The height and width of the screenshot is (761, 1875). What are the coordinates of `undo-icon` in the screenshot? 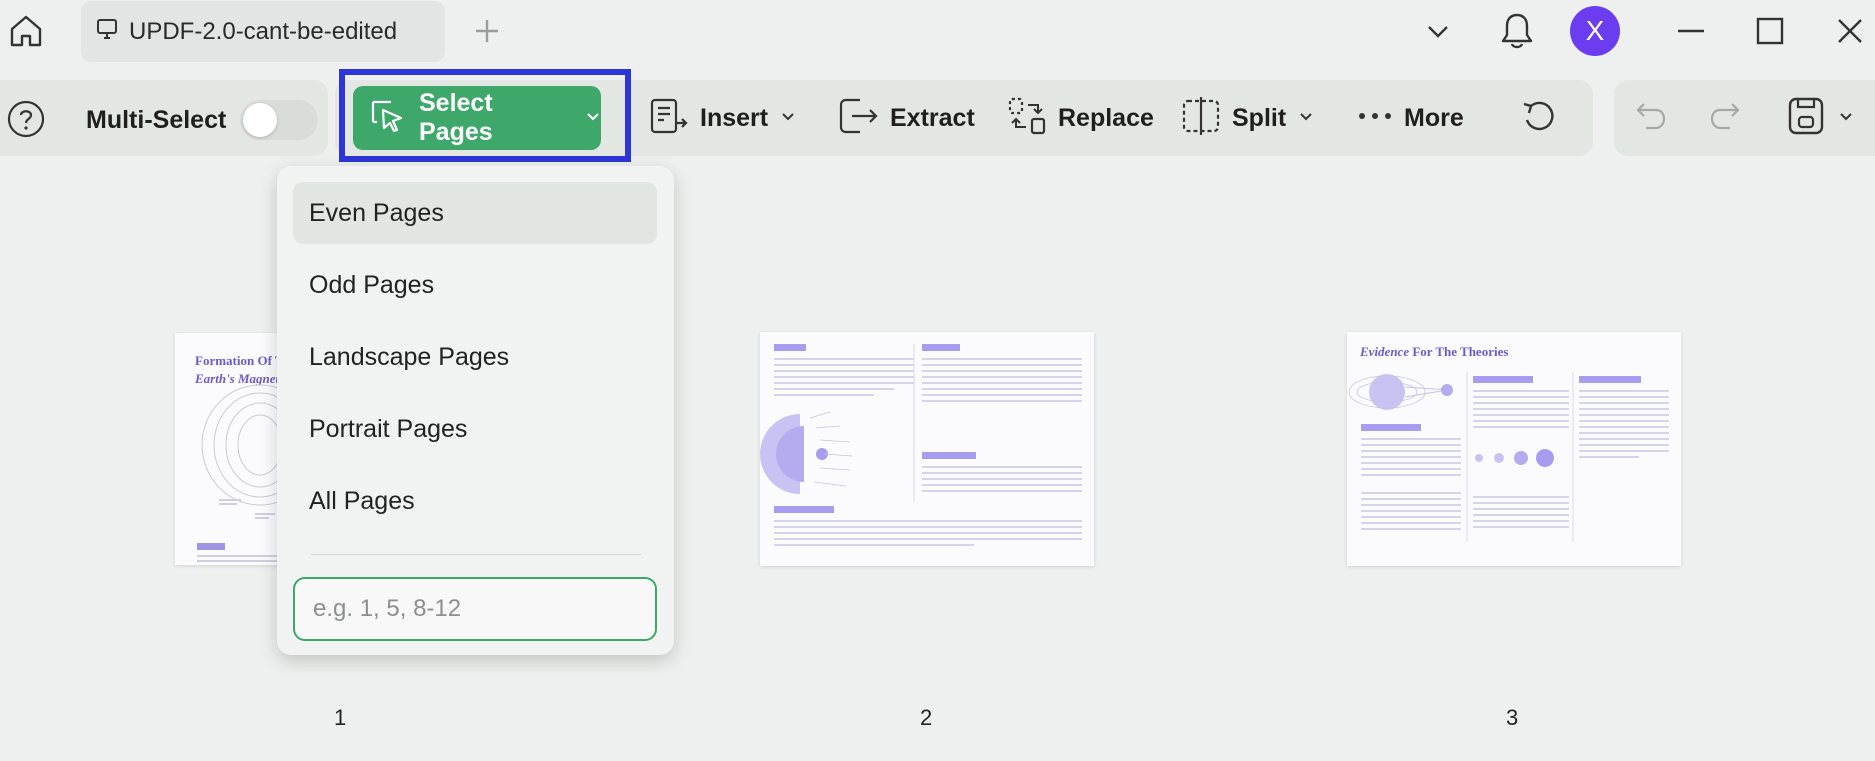 It's located at (1652, 118).